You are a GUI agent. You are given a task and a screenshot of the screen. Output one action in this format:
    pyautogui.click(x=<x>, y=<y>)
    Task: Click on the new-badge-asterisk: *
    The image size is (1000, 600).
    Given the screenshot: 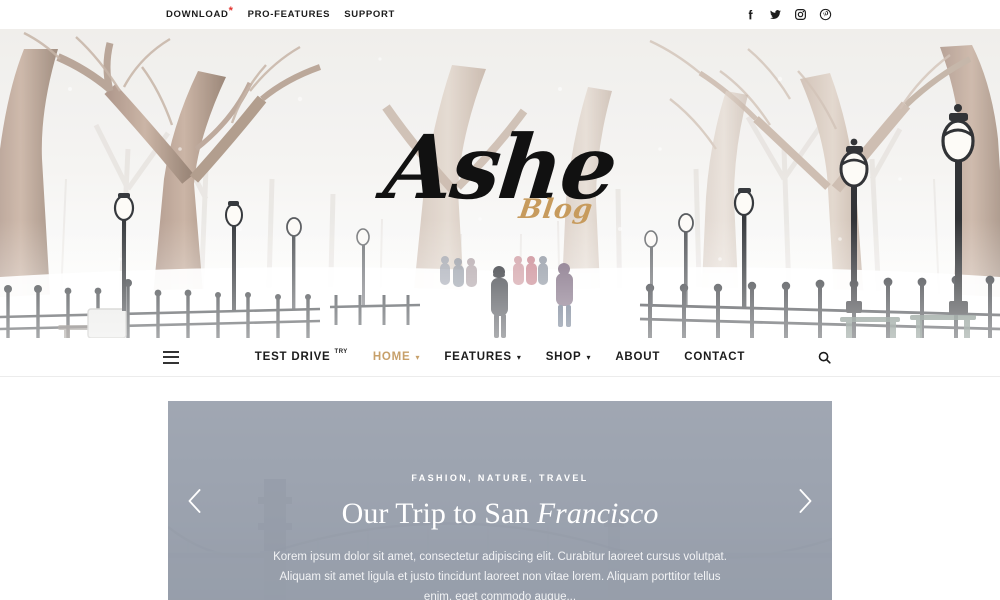 What is the action you would take?
    pyautogui.click(x=231, y=11)
    